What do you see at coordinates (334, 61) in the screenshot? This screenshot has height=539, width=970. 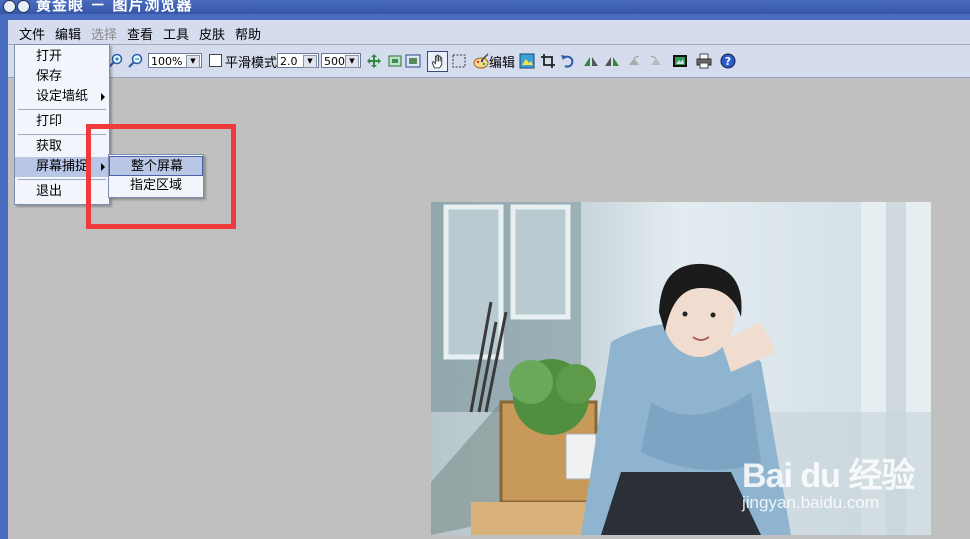 I see `size-value: 500` at bounding box center [334, 61].